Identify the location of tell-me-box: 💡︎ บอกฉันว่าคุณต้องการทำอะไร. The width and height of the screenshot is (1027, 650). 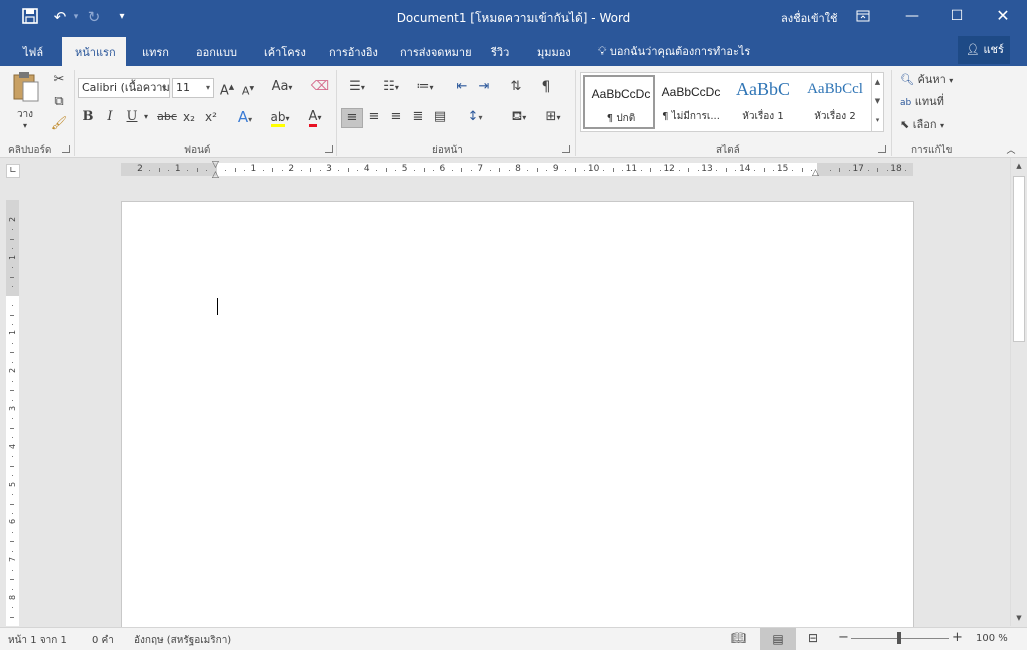
(674, 51).